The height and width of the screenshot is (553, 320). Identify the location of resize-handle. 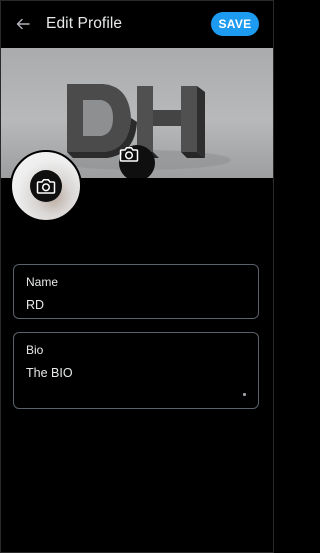
(244, 394).